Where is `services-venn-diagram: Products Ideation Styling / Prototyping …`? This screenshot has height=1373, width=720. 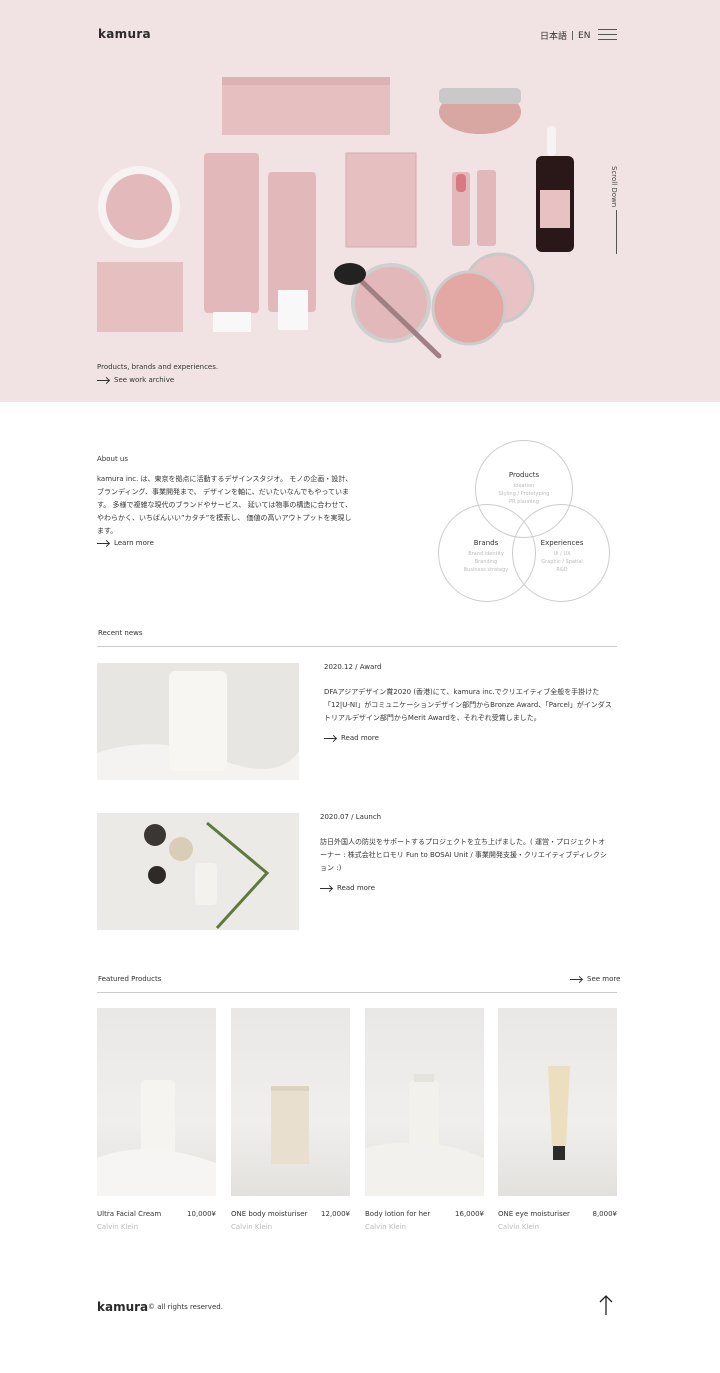 services-venn-diagram: Products Ideation Styling / Prototyping … is located at coordinates (524, 521).